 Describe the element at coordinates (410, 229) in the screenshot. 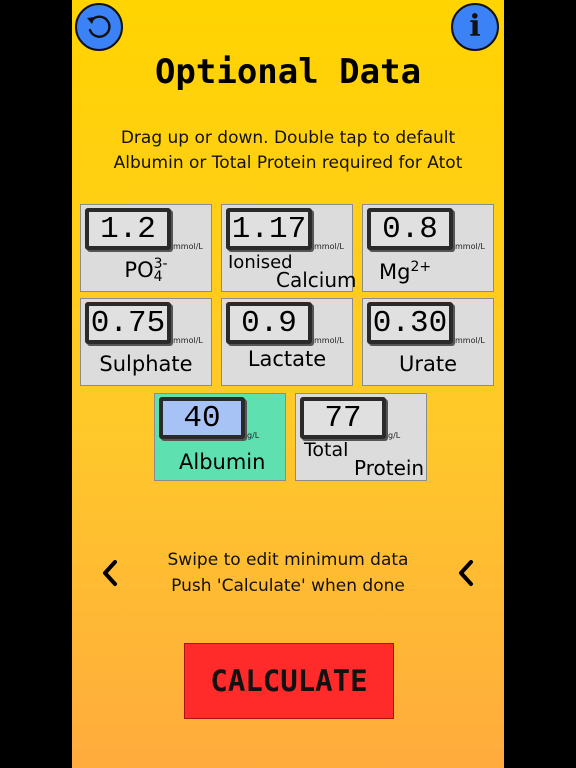

I see `magnesium-value: 0.8` at that location.